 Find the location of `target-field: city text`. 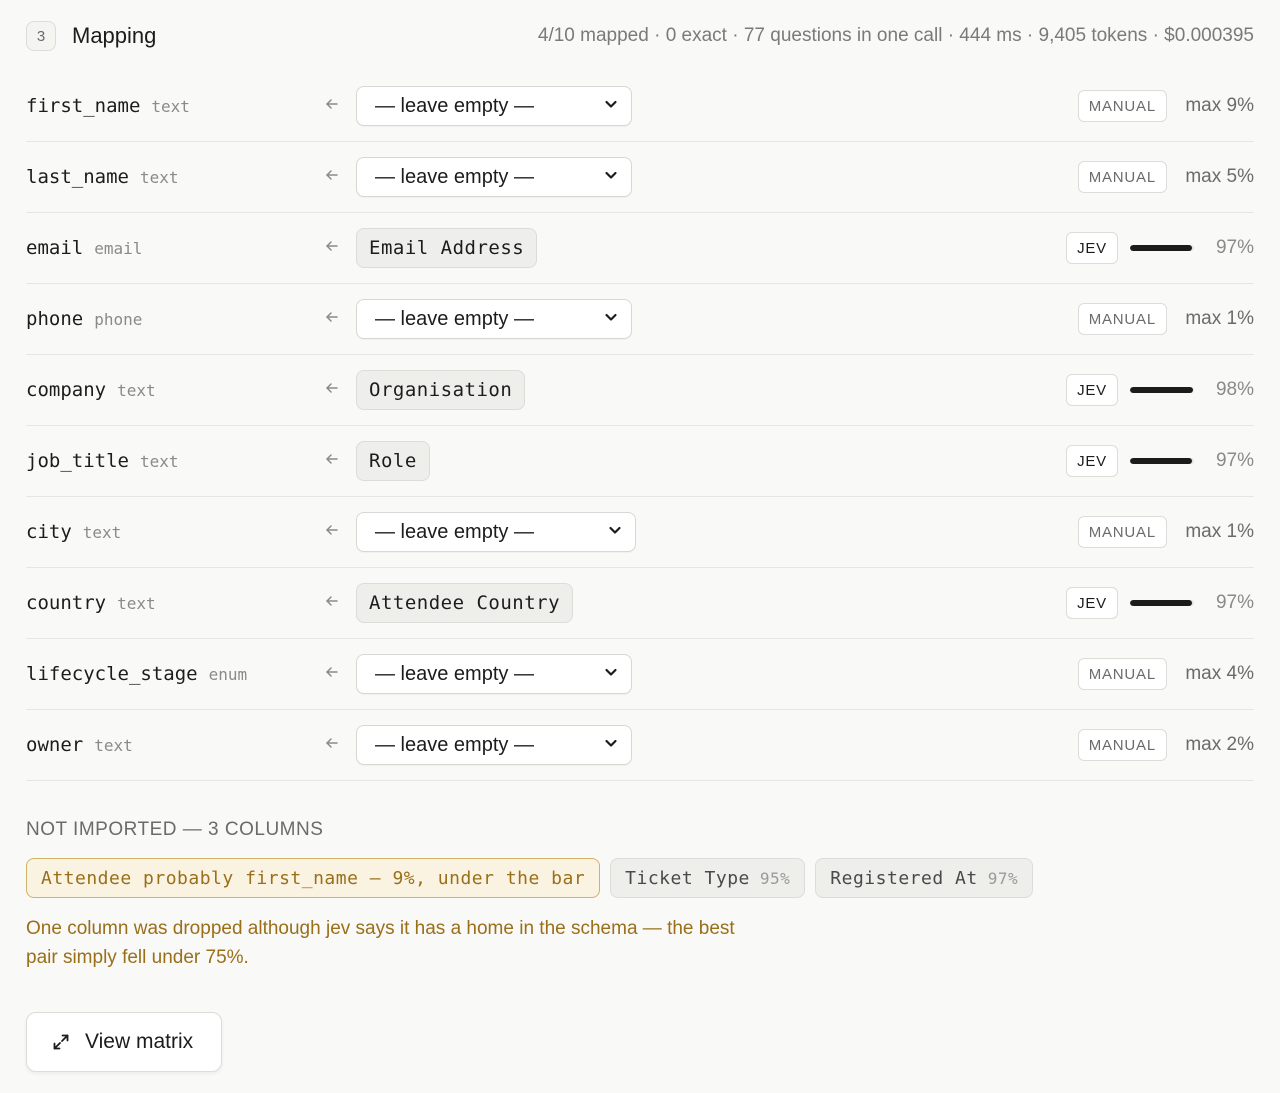

target-field: city text is located at coordinates (175, 532).